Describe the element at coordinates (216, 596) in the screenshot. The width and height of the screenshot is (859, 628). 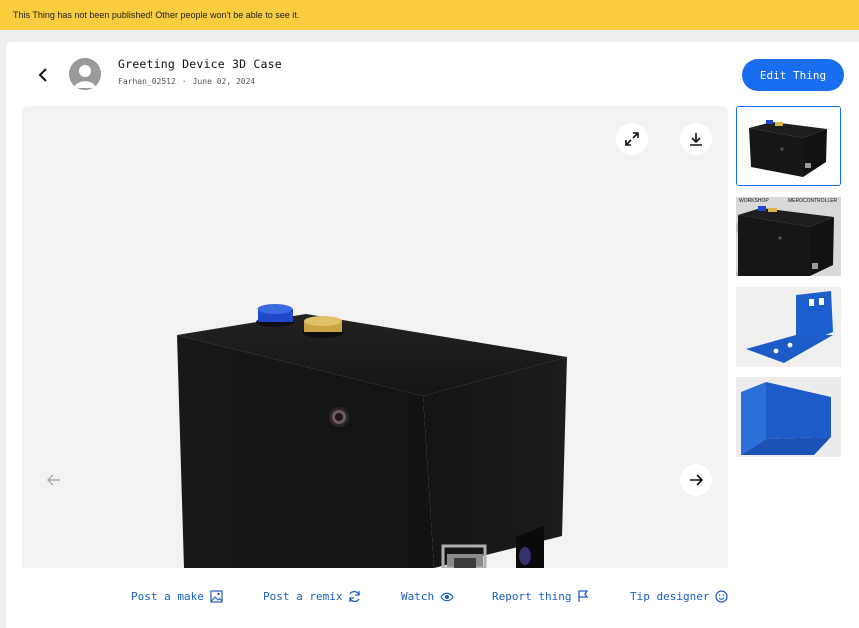
I see `image-icon` at that location.